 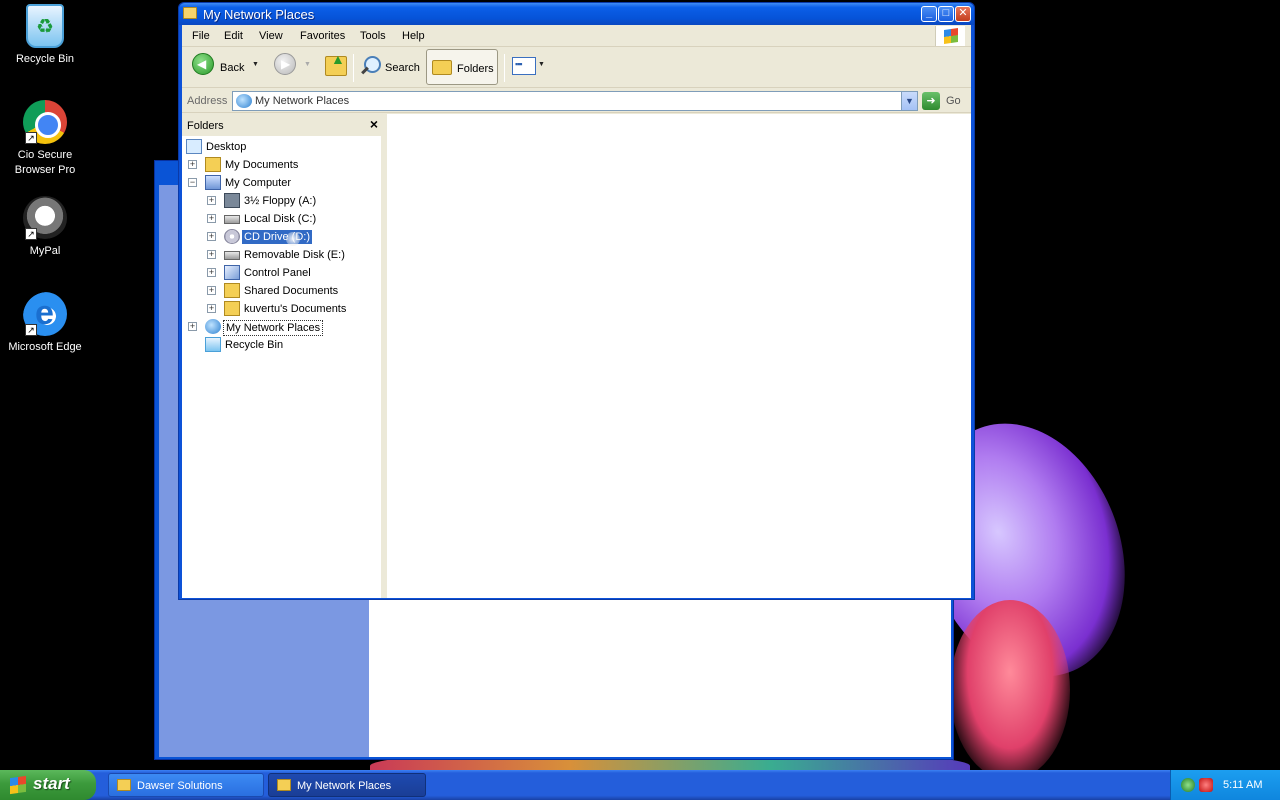 I want to click on taskbar-button-dawser-solutions: Dawser Solutions, so click(x=186, y=785).